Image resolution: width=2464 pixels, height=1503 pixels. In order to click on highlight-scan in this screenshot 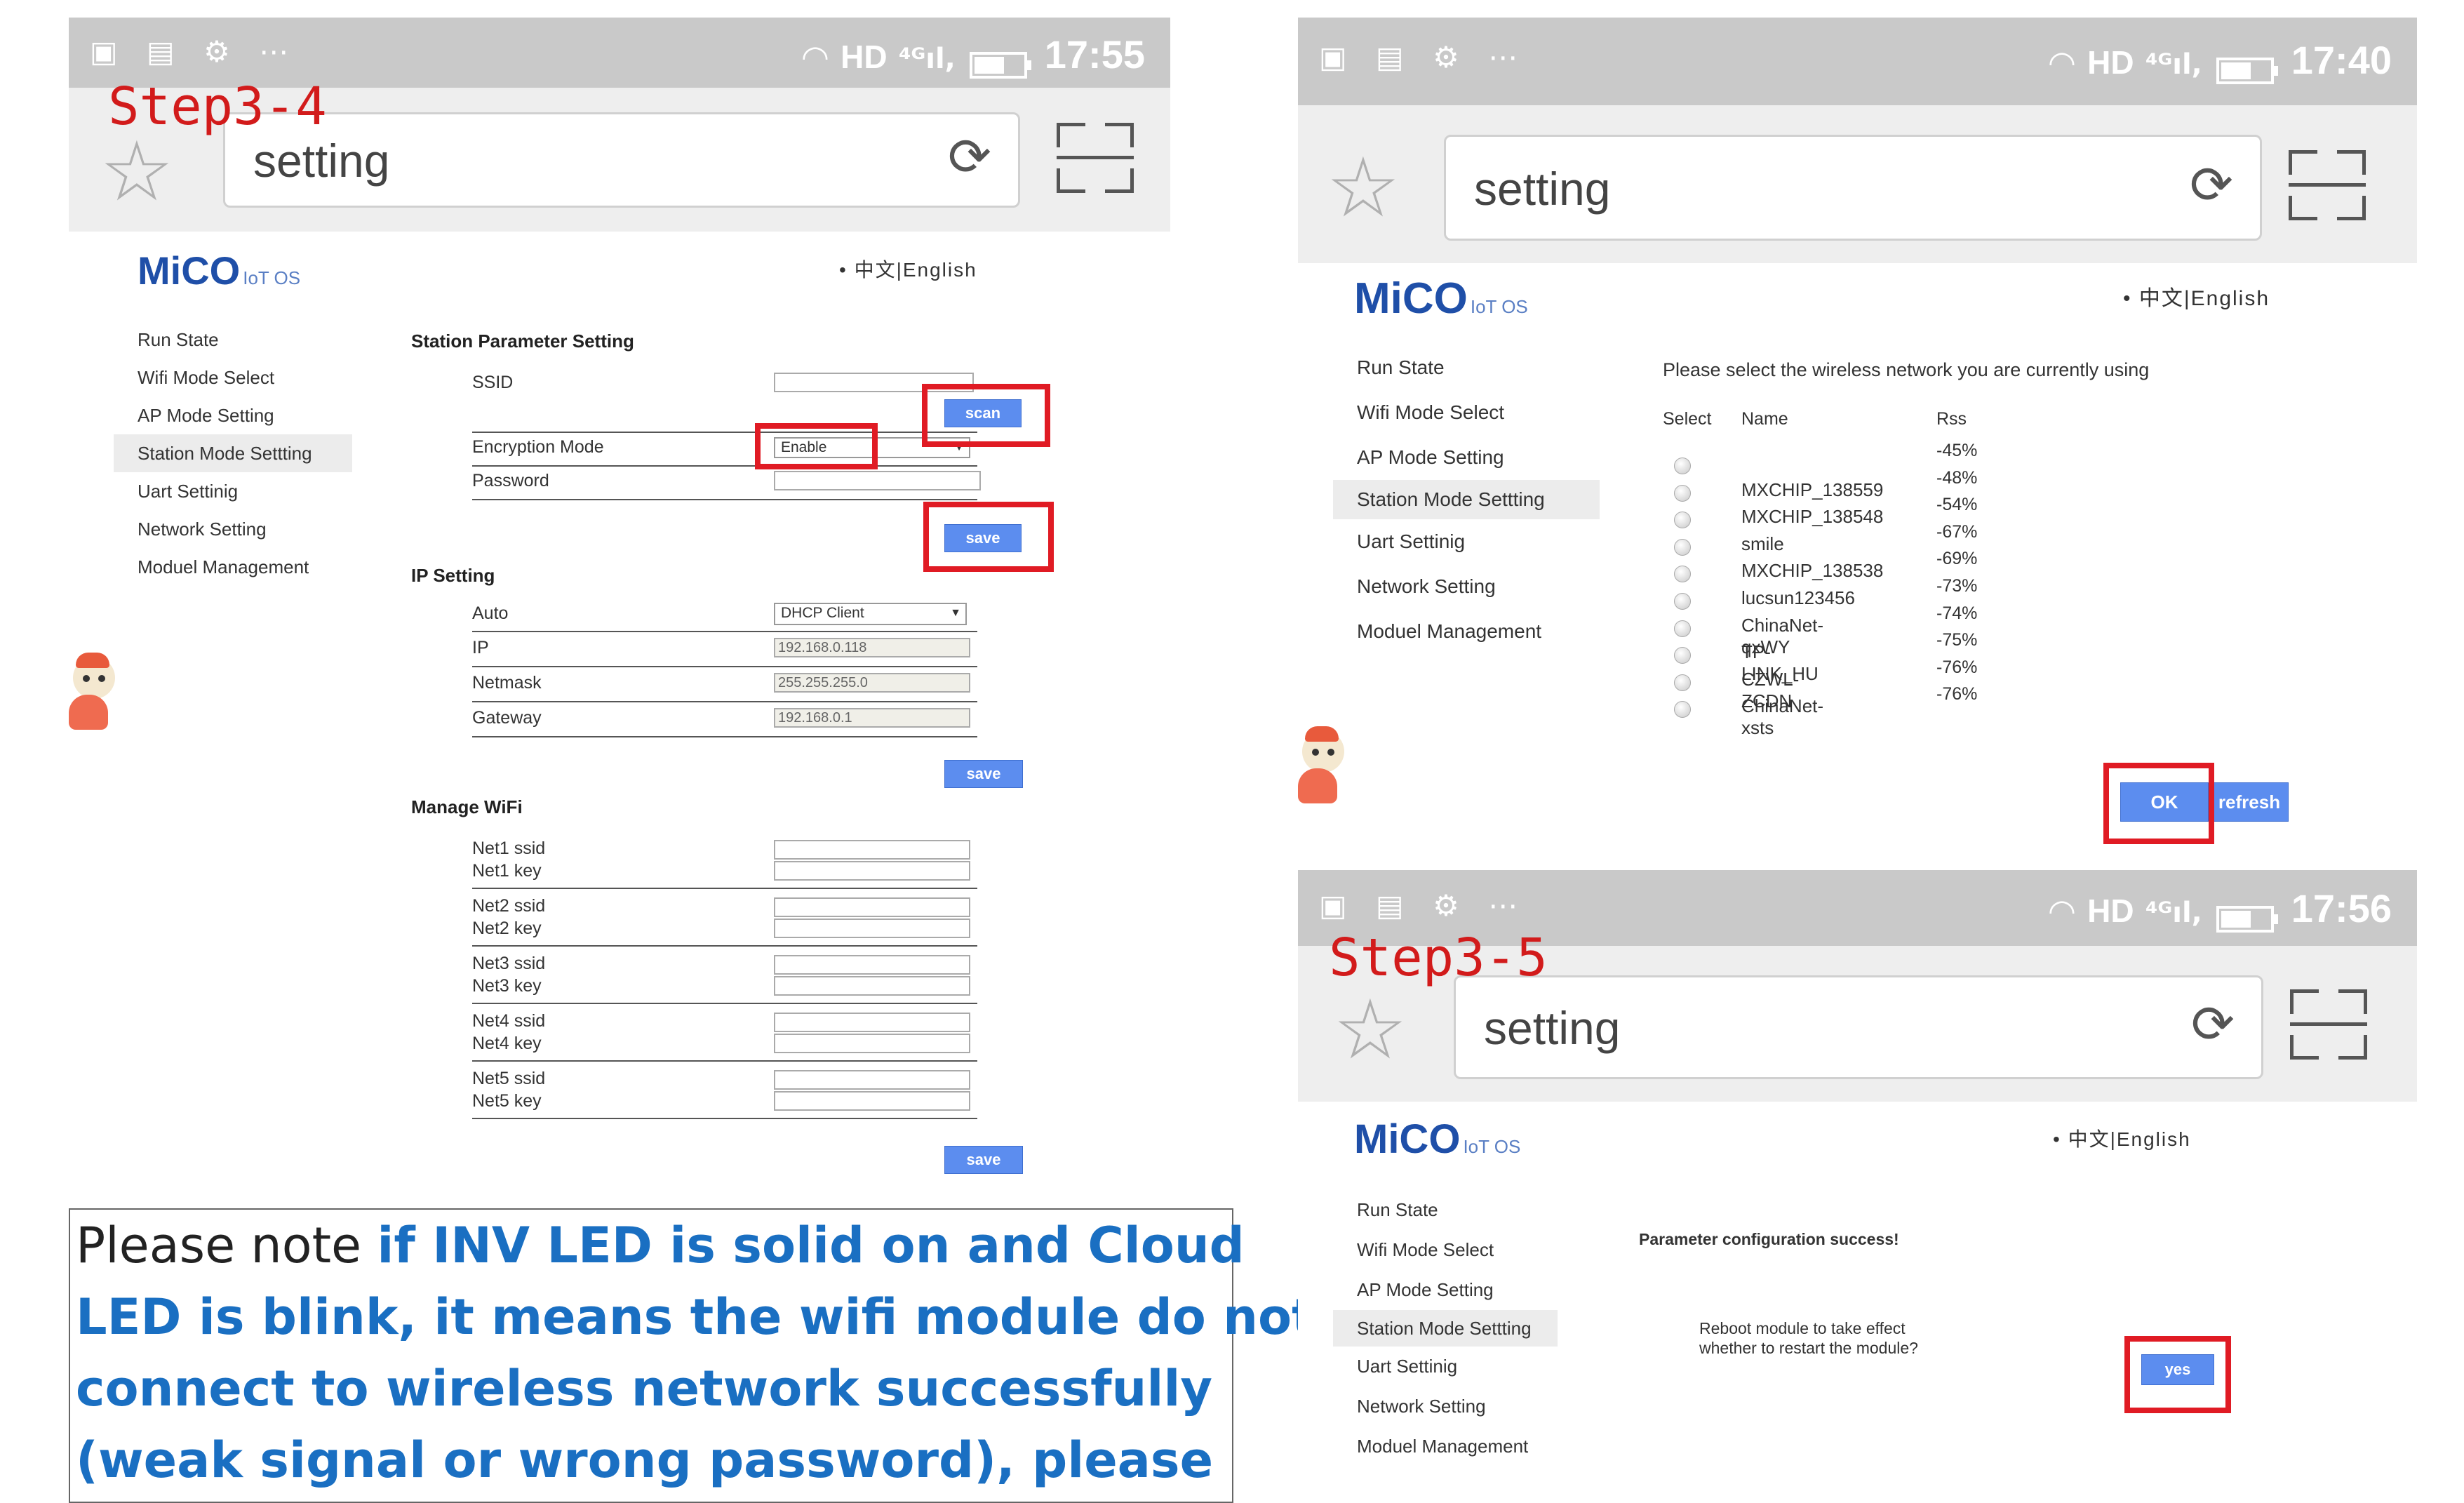, I will do `click(986, 415)`.